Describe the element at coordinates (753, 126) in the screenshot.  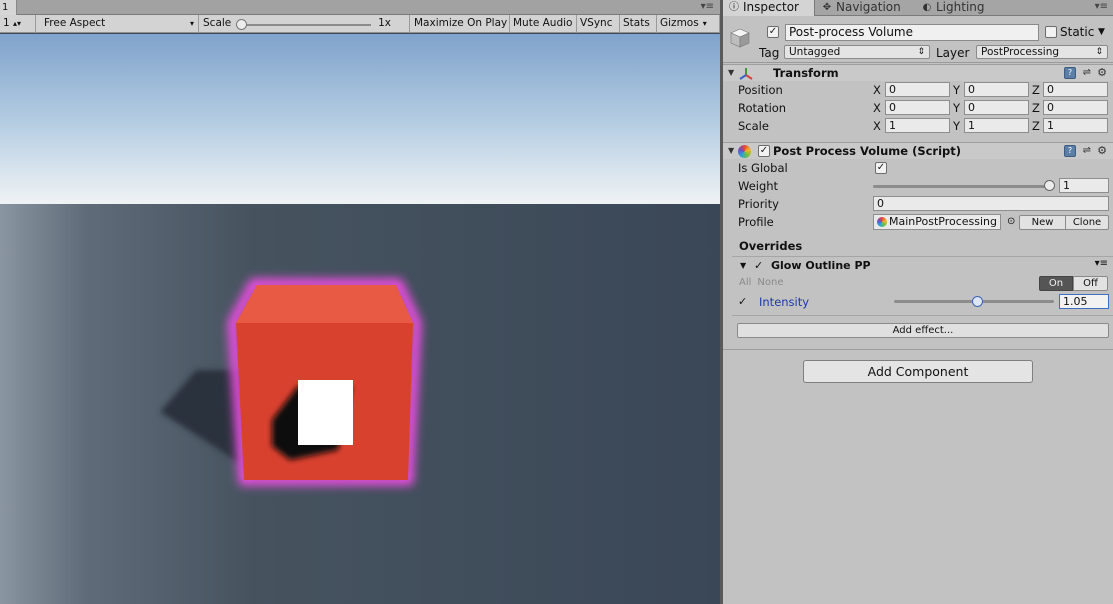
I see `scale-label: Scale` at that location.